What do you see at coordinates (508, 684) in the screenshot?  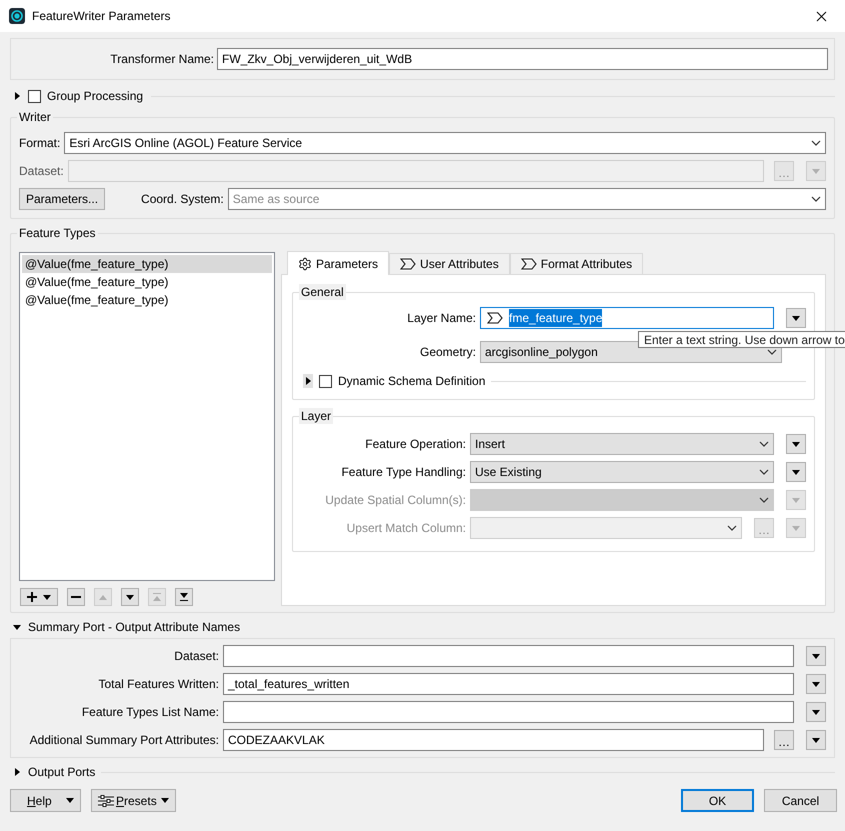 I see `text-field: _total_features_written` at bounding box center [508, 684].